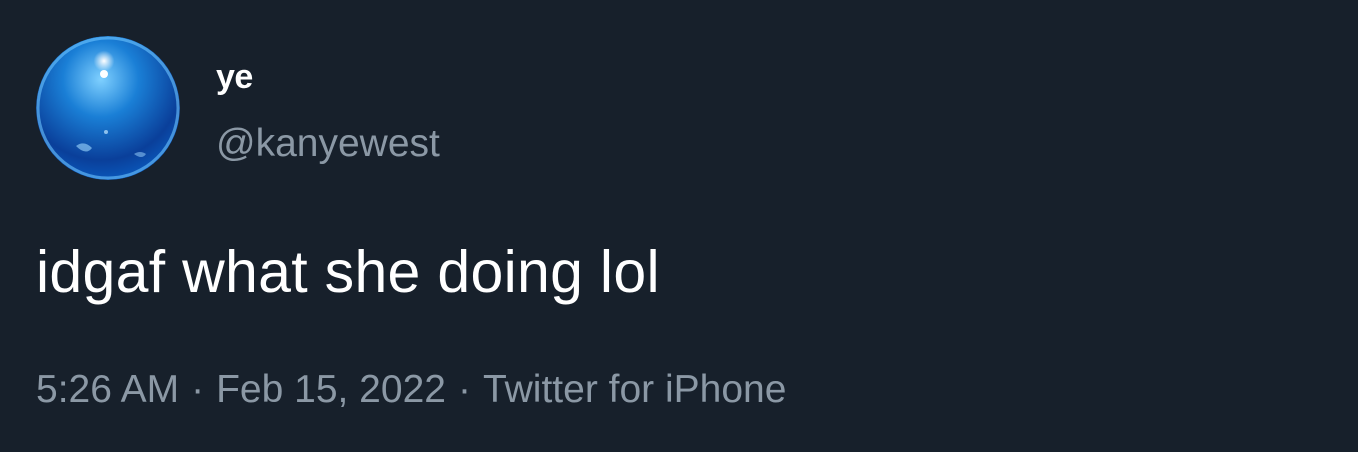 The width and height of the screenshot is (1358, 452). Describe the element at coordinates (634, 389) in the screenshot. I see `tweet-source: Twitter for iPhone` at that location.